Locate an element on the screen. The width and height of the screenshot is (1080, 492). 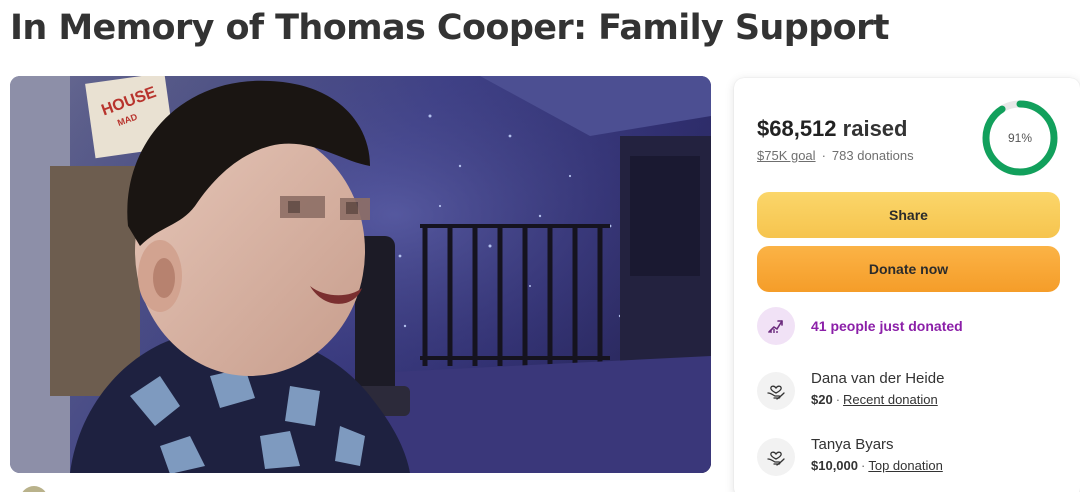
amount-raised: $68,512 raised is located at coordinates (832, 129).